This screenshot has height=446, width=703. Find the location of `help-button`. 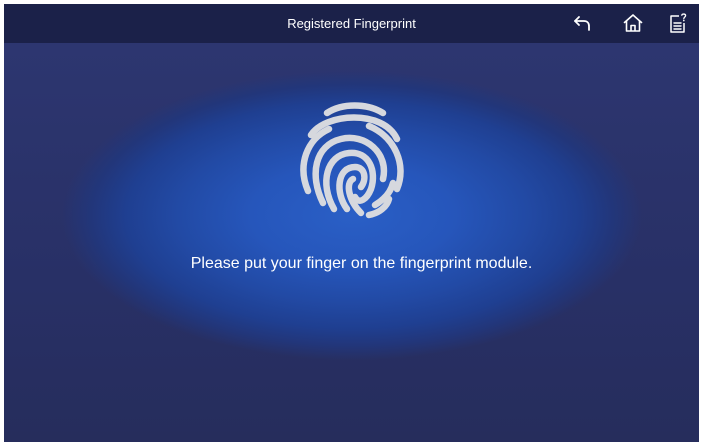

help-button is located at coordinates (678, 23).